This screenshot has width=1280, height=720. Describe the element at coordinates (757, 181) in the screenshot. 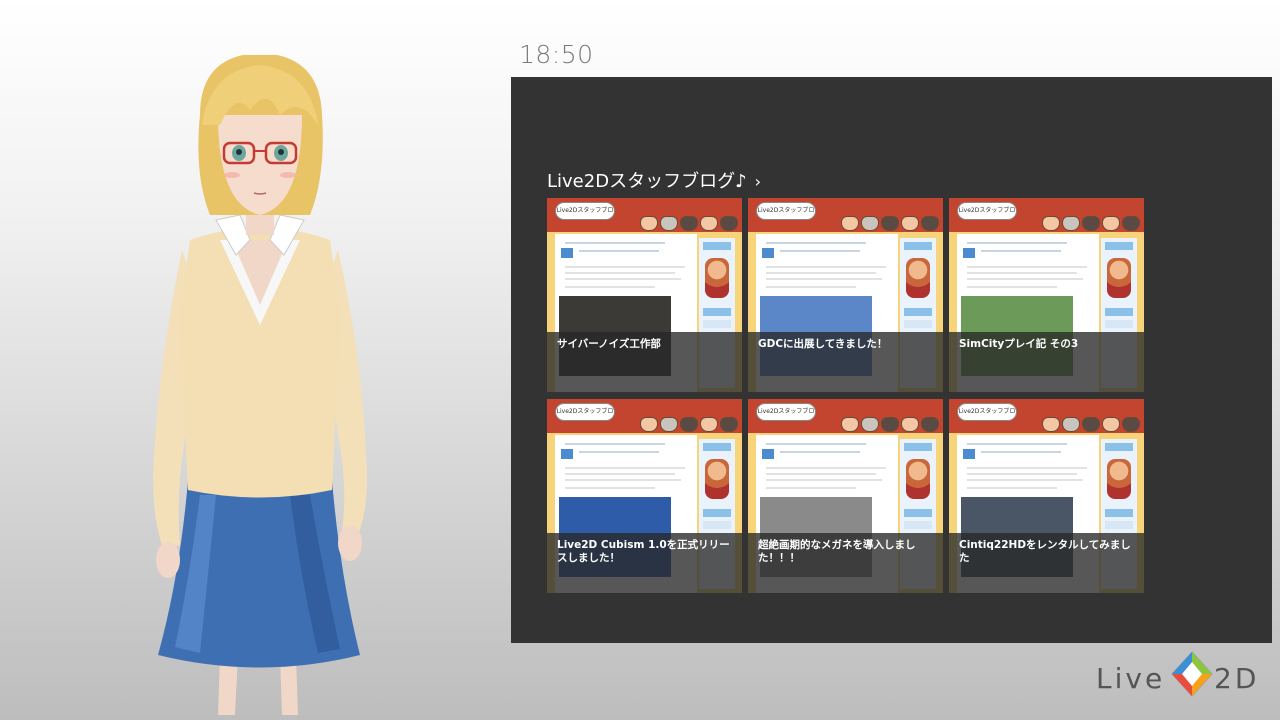

I see `chevron-right-icon: ›` at that location.